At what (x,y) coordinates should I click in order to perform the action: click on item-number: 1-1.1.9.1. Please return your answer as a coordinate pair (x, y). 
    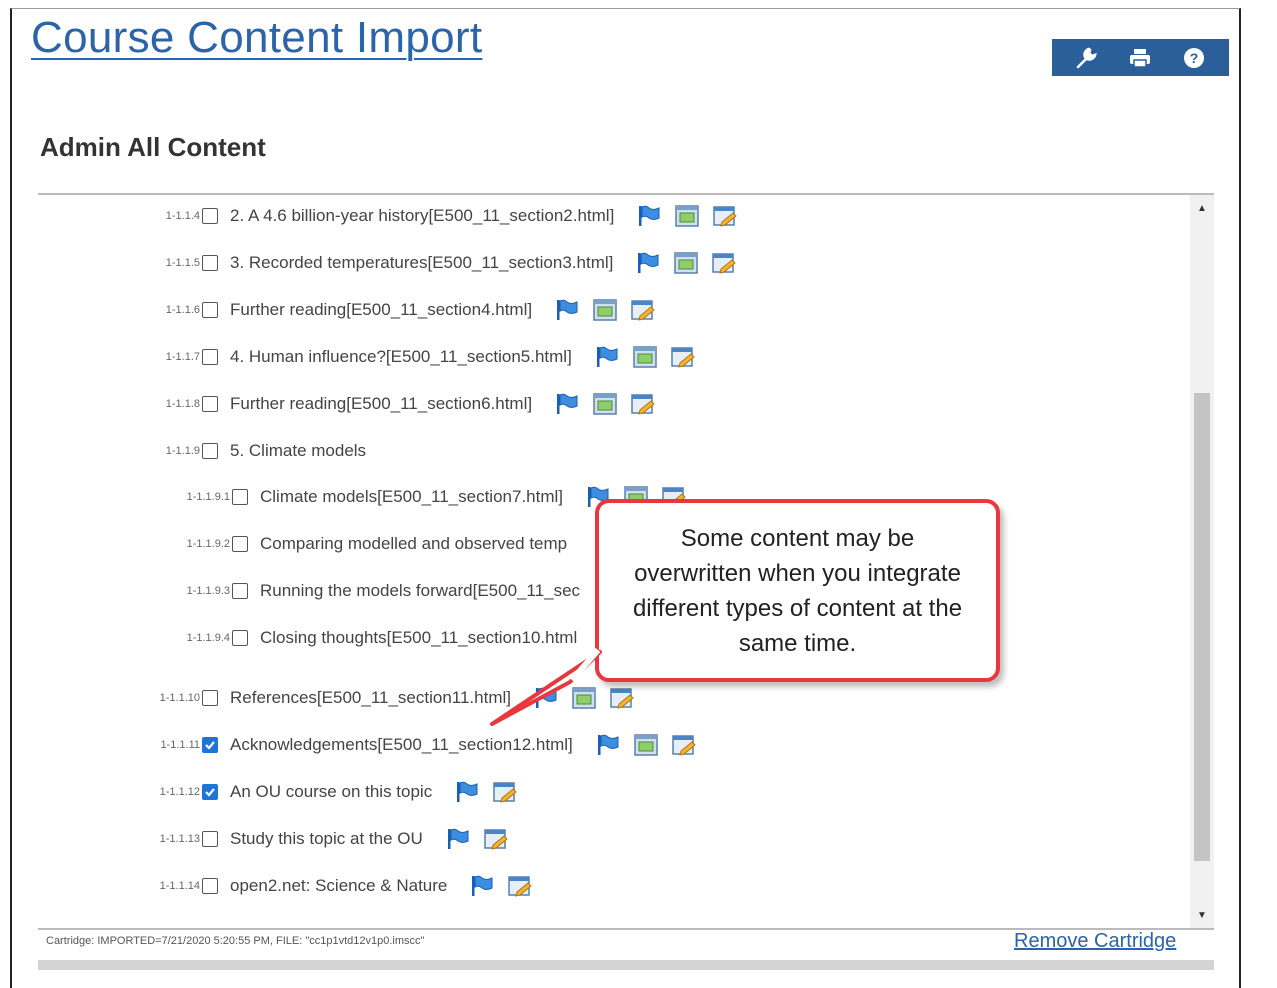
    Looking at the image, I should click on (208, 497).